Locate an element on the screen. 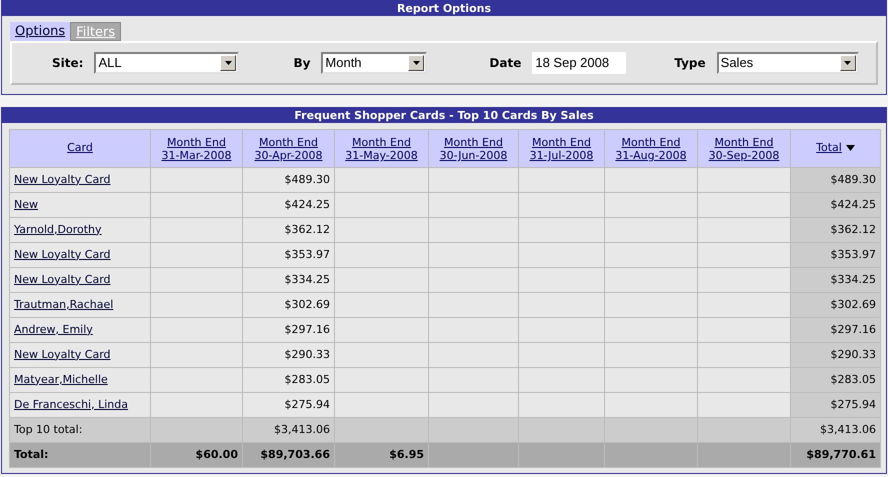 This screenshot has width=888, height=477. table-cell: $489.30 is located at coordinates (835, 180).